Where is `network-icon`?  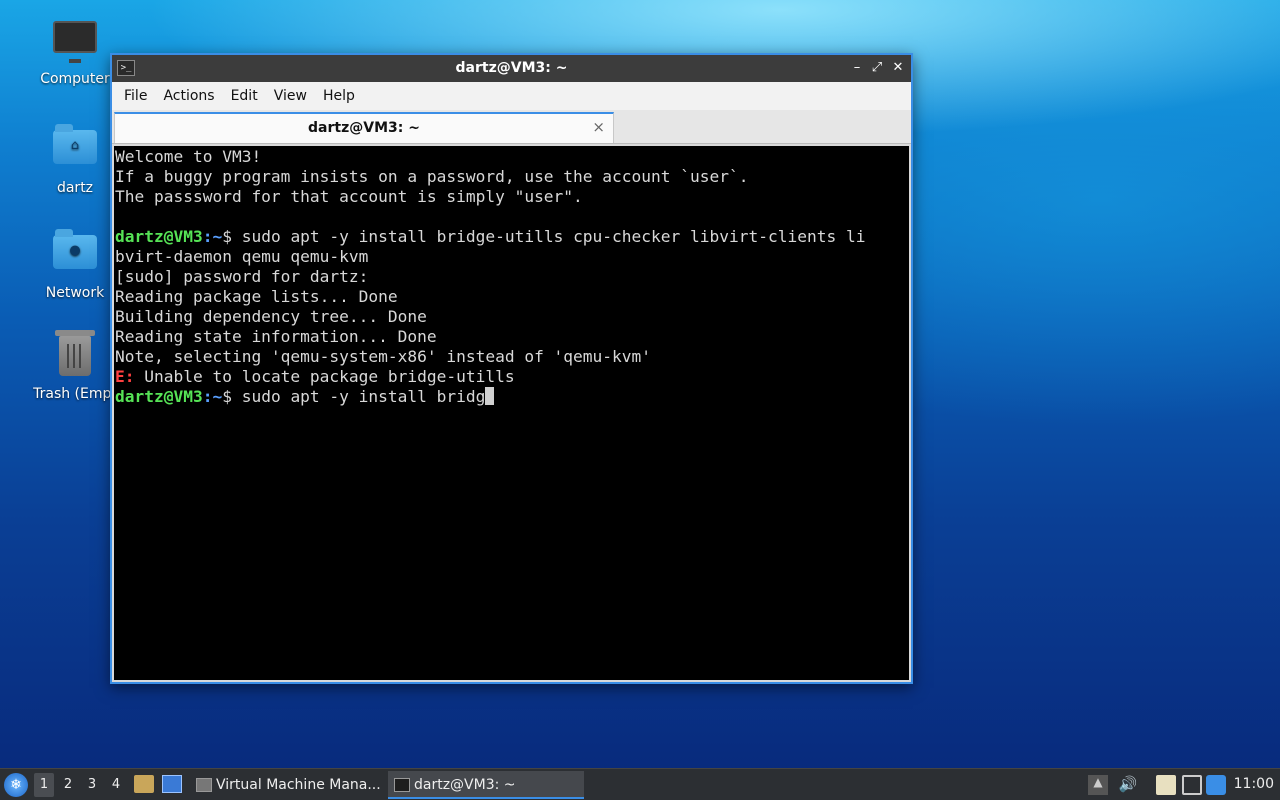 network-icon is located at coordinates (1192, 785).